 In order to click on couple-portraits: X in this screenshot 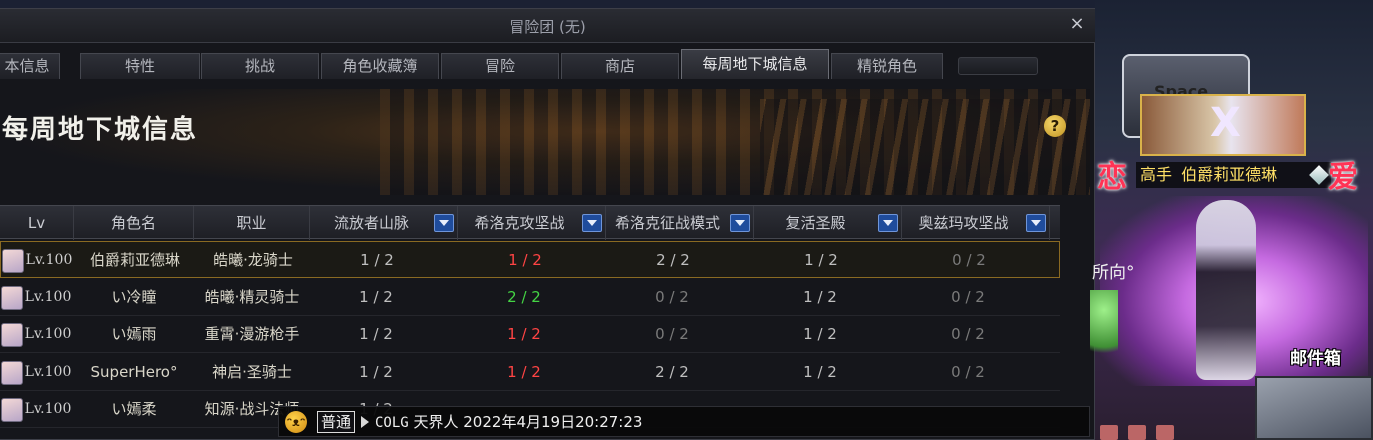, I will do `click(1223, 125)`.